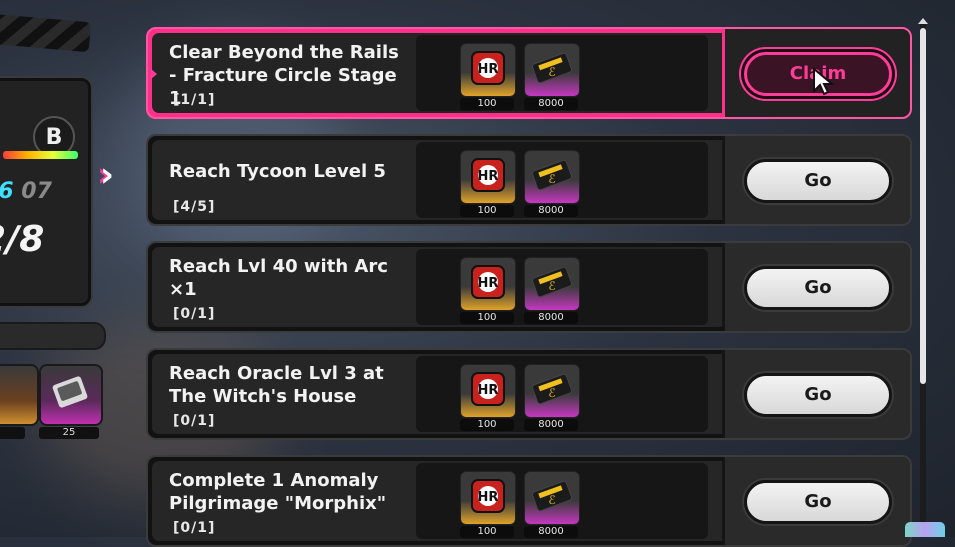 The width and height of the screenshot is (955, 547). Describe the element at coordinates (278, 278) in the screenshot. I see `quest-title: Reach Lvl 40 with Arc ×1` at that location.